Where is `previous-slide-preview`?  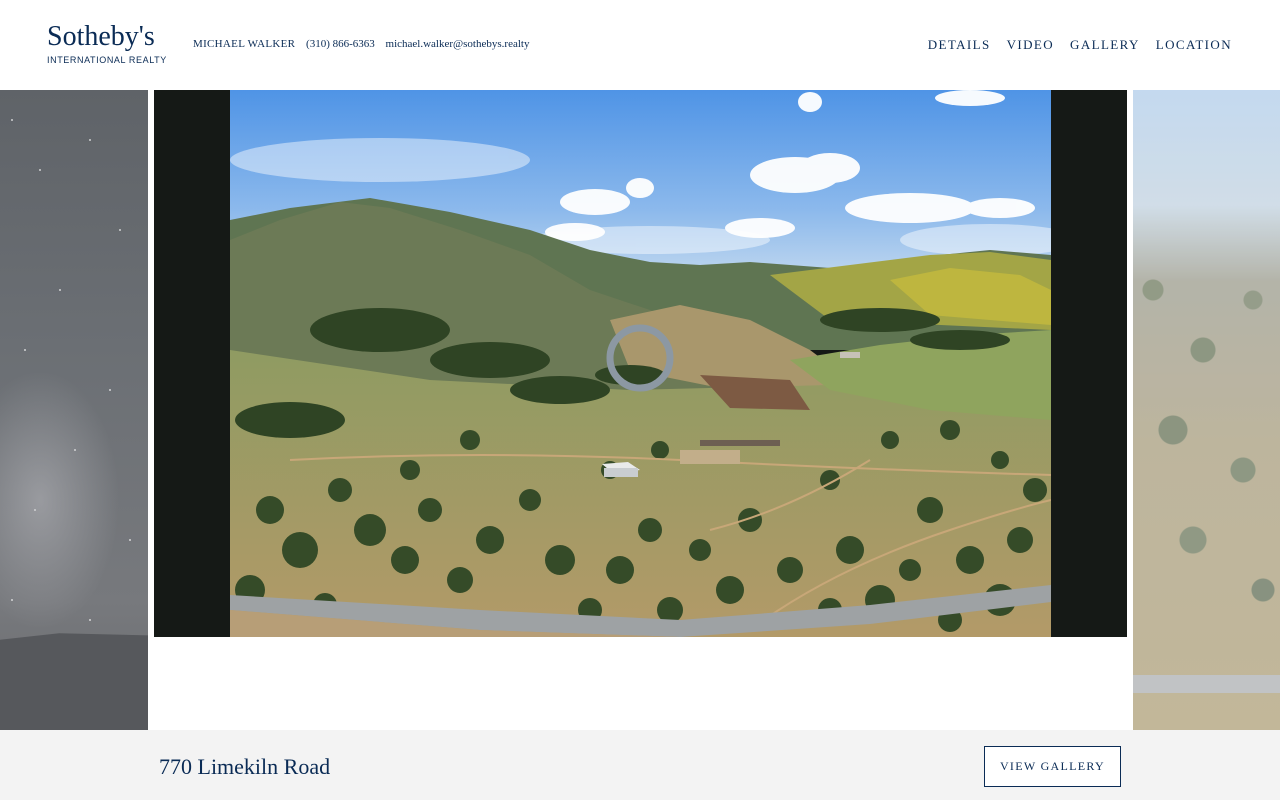 previous-slide-preview is located at coordinates (74, 410).